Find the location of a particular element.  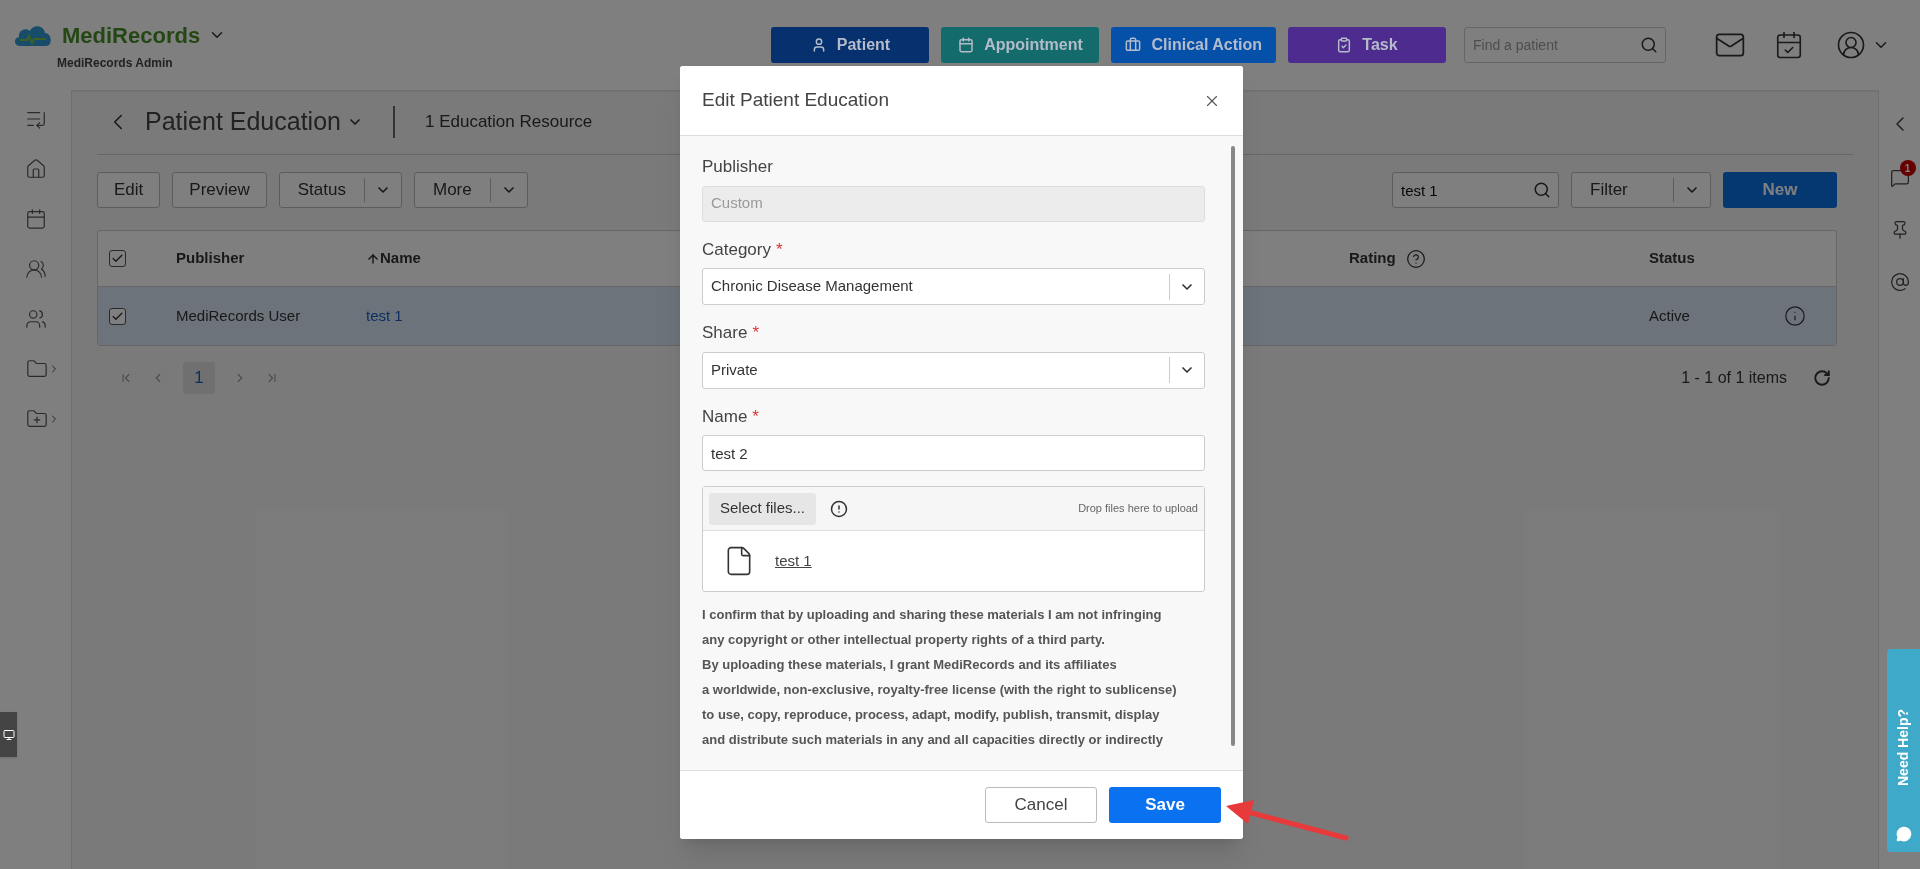

resource-count: 1 Education Resource is located at coordinates (509, 122).